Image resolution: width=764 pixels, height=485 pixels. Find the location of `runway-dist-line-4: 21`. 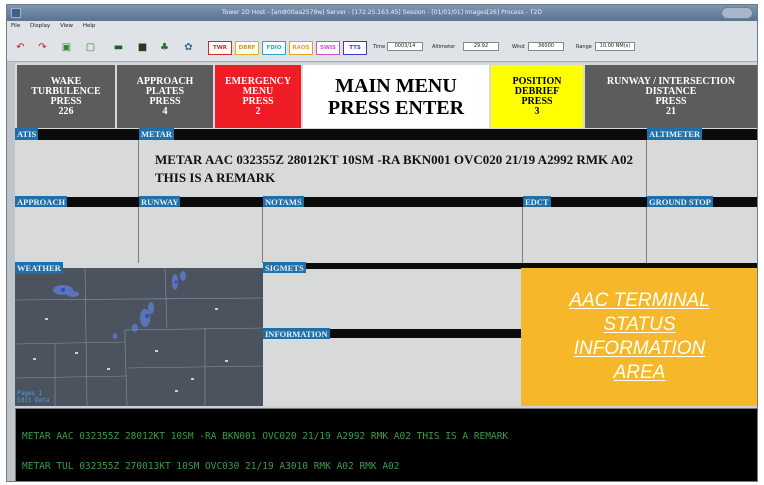

runway-dist-line-4: 21 is located at coordinates (671, 111).